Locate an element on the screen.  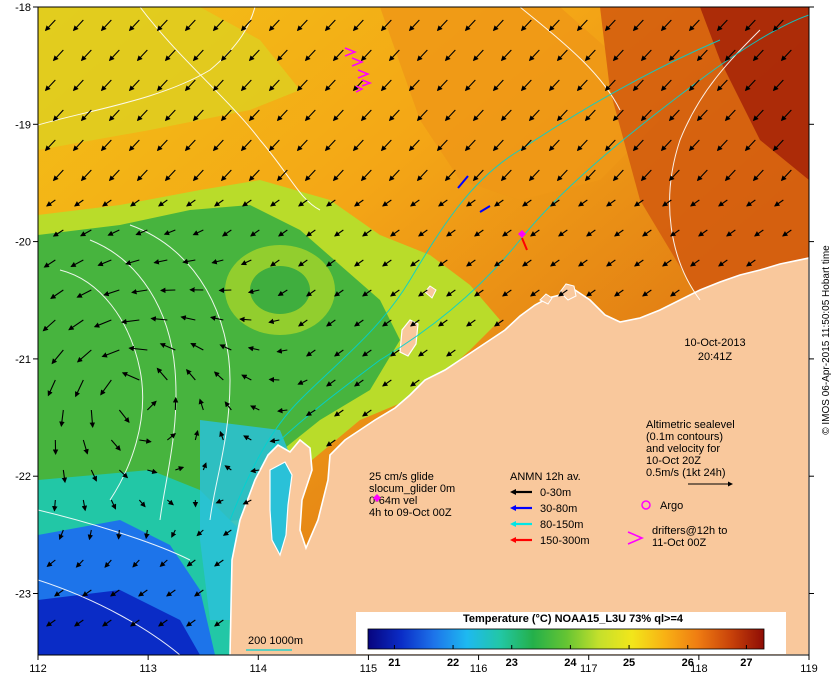
credit-text: © IMOS 06-Apr-2015 11:50:05 Hobart time is located at coordinates (826, 340).